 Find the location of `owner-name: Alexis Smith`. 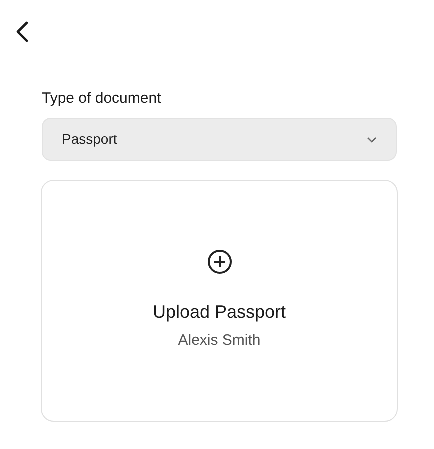

owner-name: Alexis Smith is located at coordinates (219, 341).